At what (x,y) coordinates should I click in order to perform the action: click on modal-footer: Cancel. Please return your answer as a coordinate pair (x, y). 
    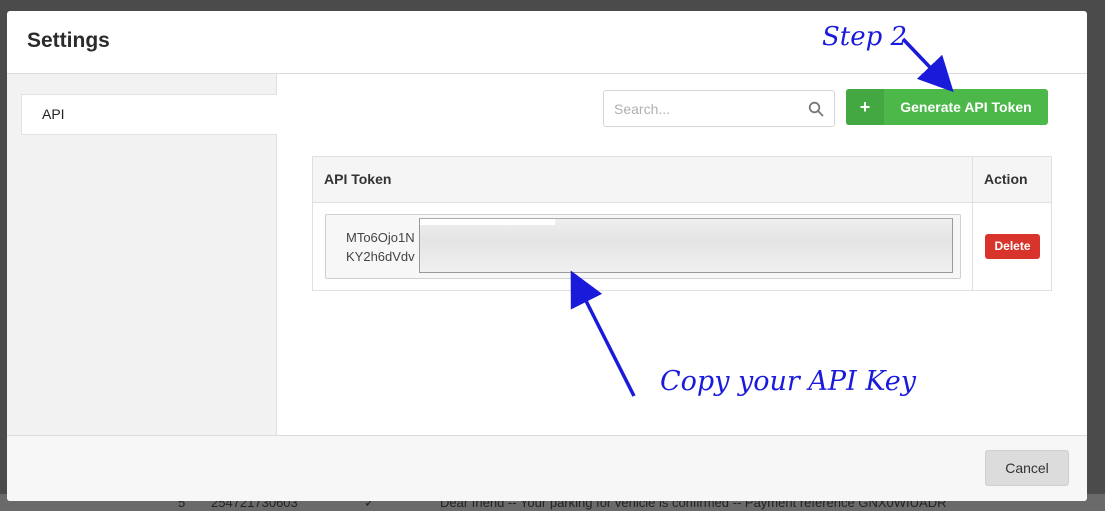
    Looking at the image, I should click on (547, 468).